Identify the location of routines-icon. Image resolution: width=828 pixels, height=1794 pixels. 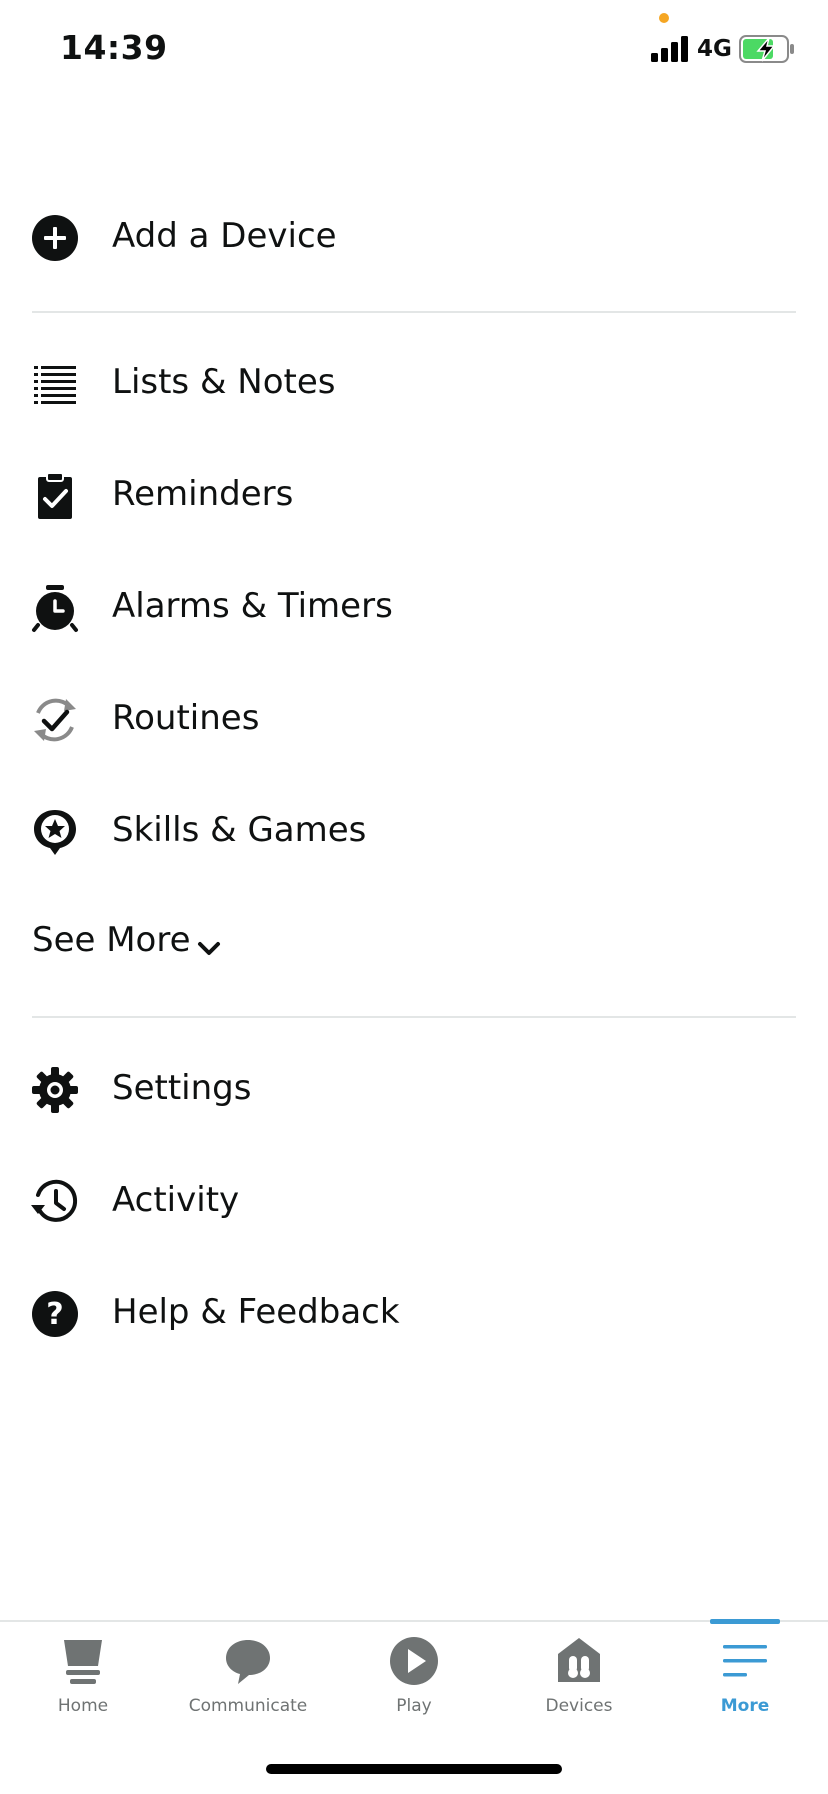
(55, 720).